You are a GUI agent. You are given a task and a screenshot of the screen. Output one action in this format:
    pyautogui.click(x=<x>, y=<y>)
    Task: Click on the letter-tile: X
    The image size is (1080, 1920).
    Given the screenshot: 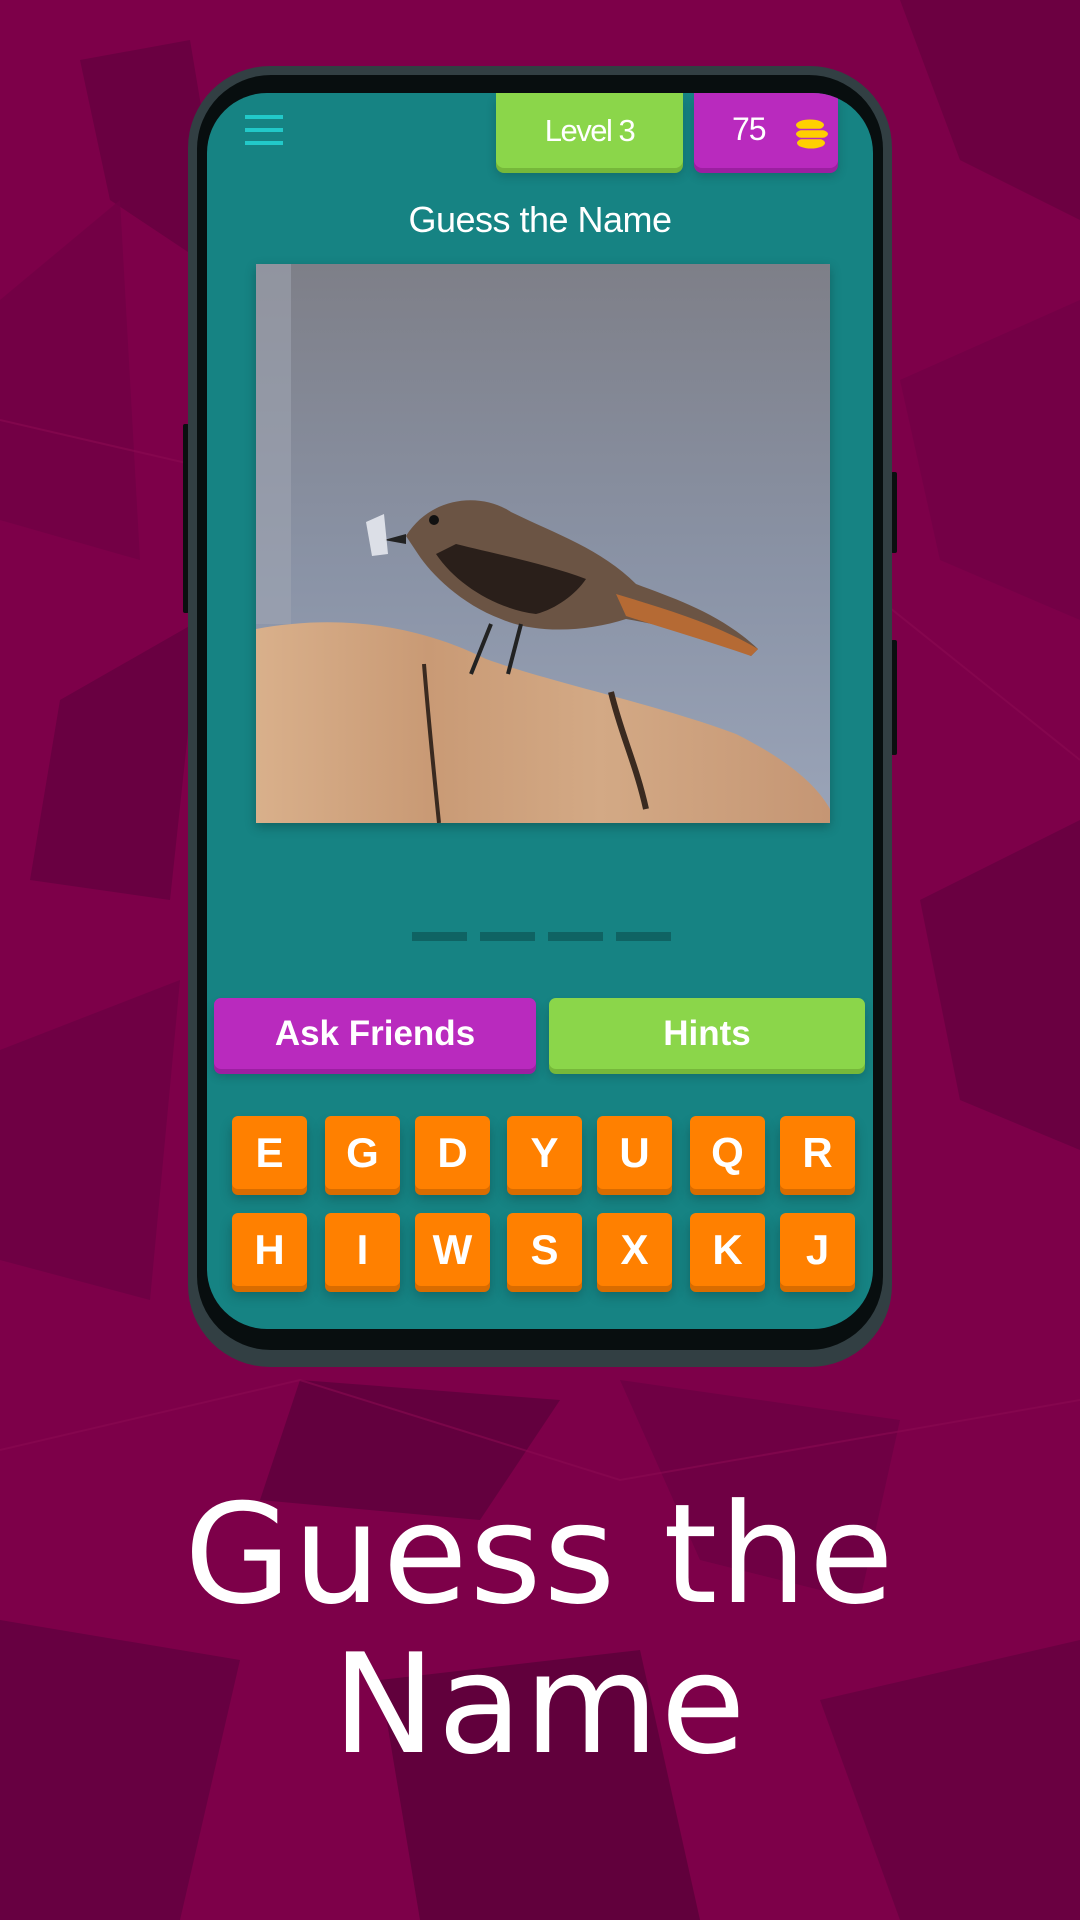 What is the action you would take?
    pyautogui.click(x=634, y=1249)
    